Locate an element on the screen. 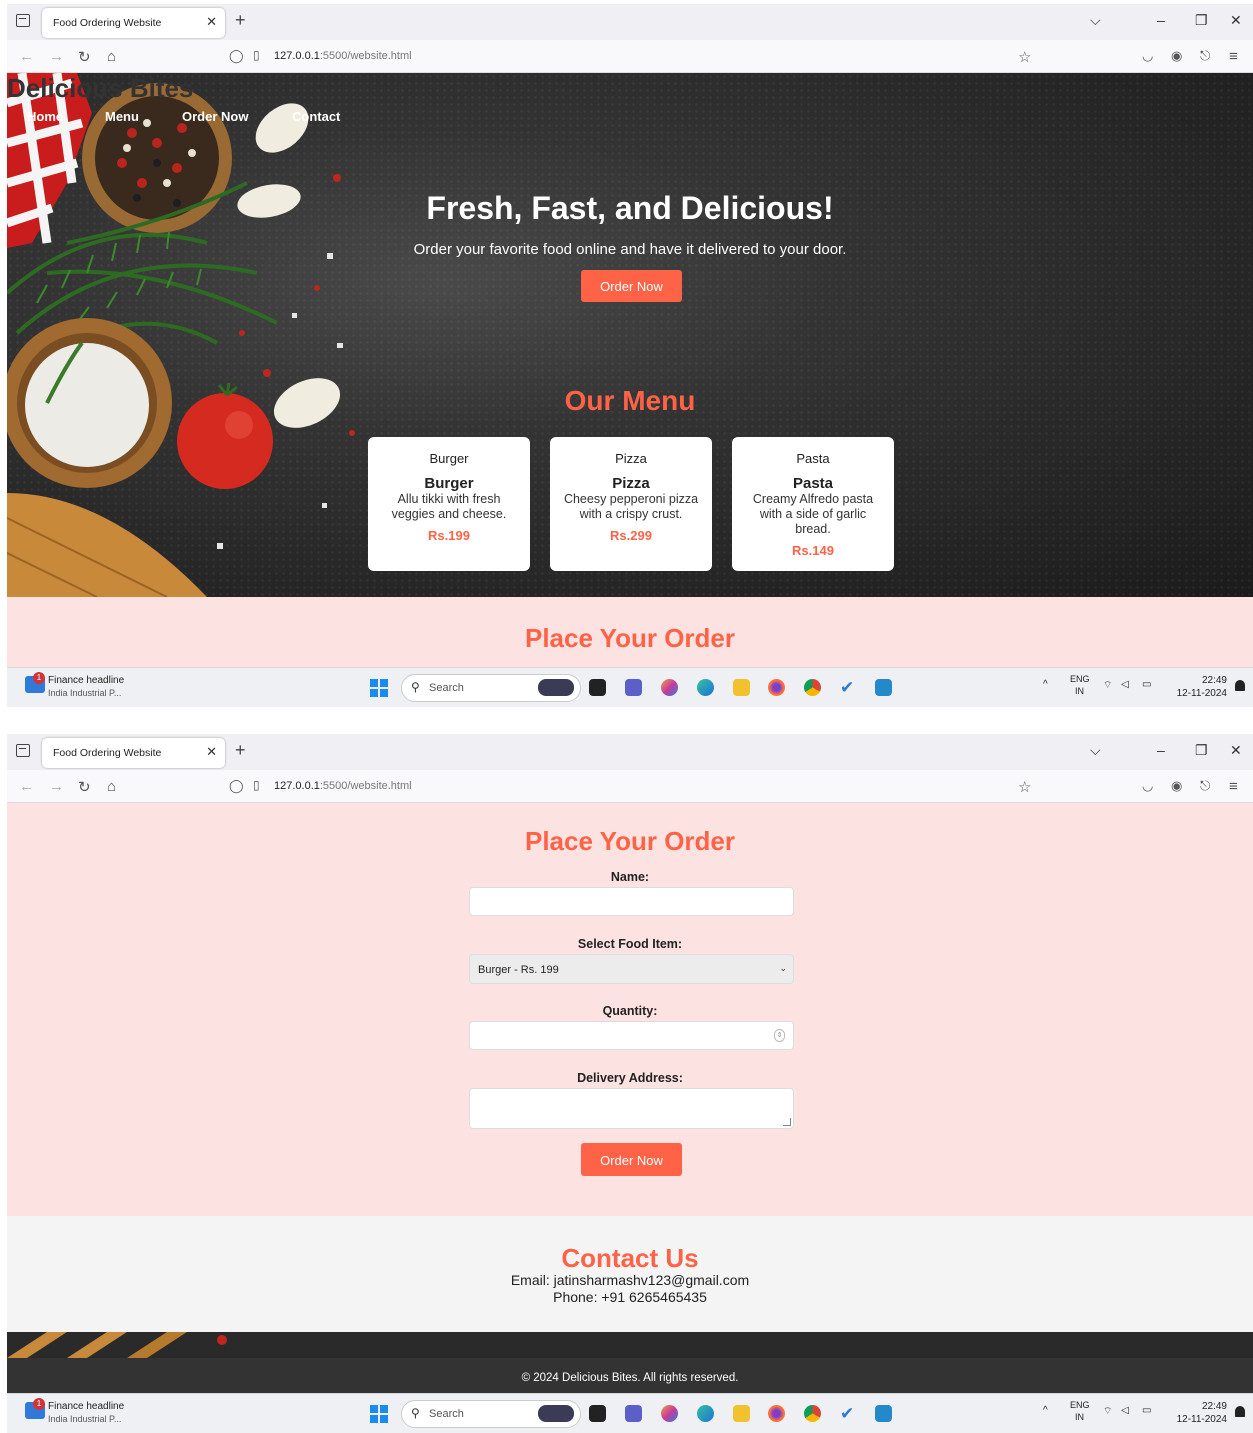  food-select: Burger - Rs. 199 ⌄ is located at coordinates (631, 969).